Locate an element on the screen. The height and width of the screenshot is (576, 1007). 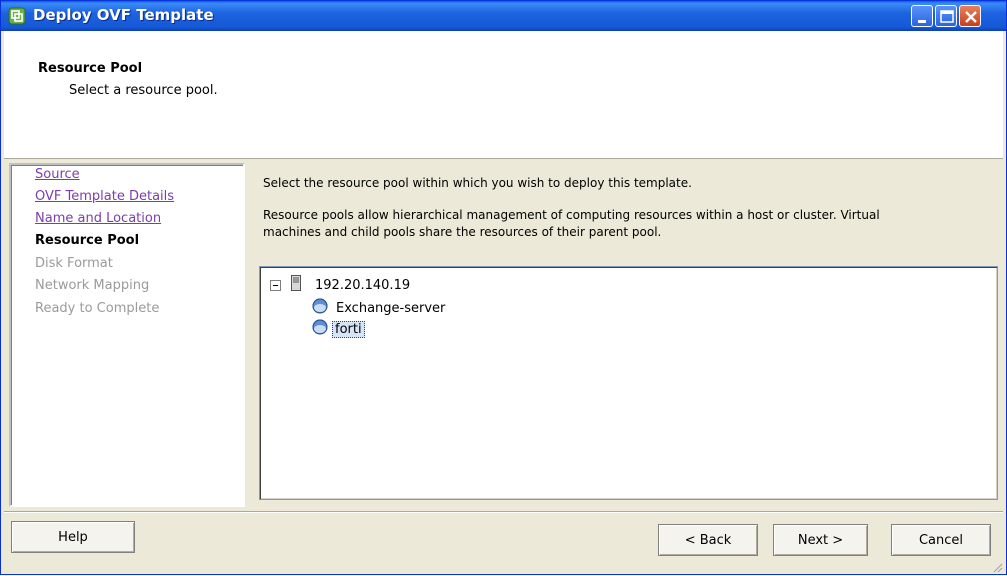
tree-pool-row: Exchange-server is located at coordinates (378, 308).